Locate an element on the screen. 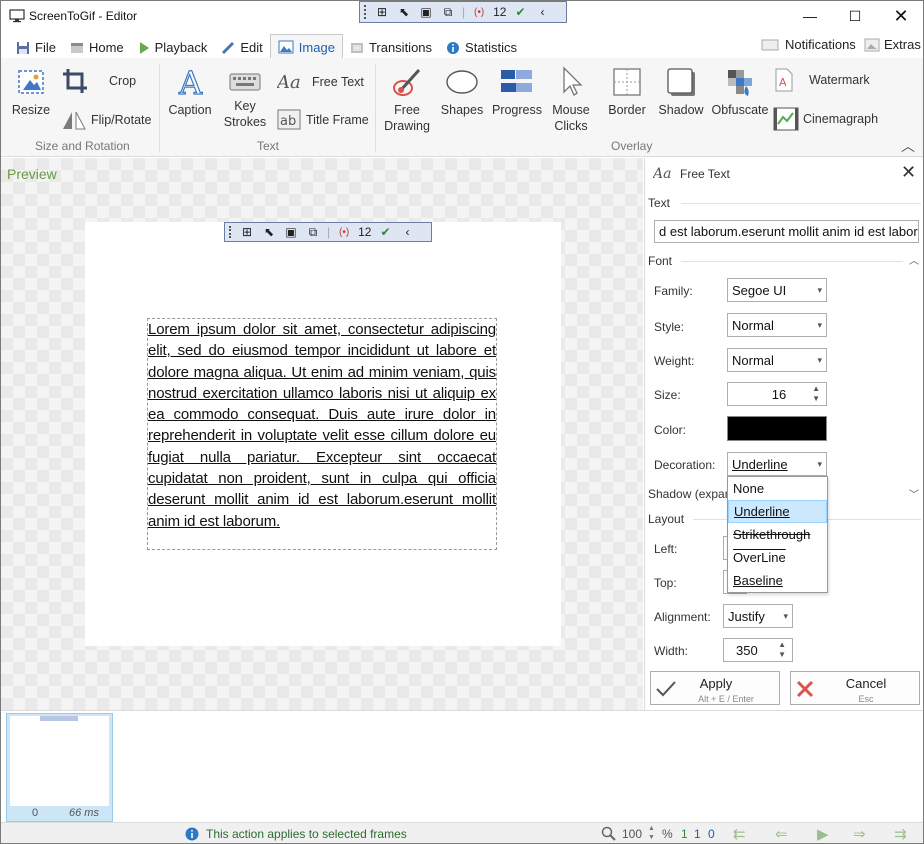 The height and width of the screenshot is (844, 924). family-label: Family: is located at coordinates (673, 291).